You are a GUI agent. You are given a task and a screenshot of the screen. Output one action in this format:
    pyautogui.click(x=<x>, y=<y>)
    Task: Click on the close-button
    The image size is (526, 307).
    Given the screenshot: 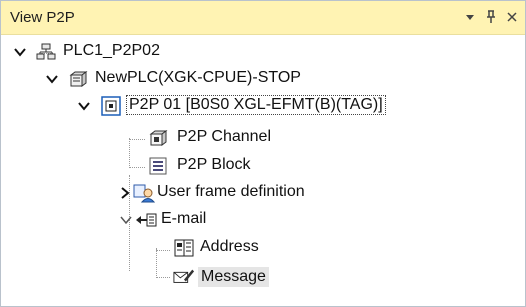 What is the action you would take?
    pyautogui.click(x=512, y=17)
    